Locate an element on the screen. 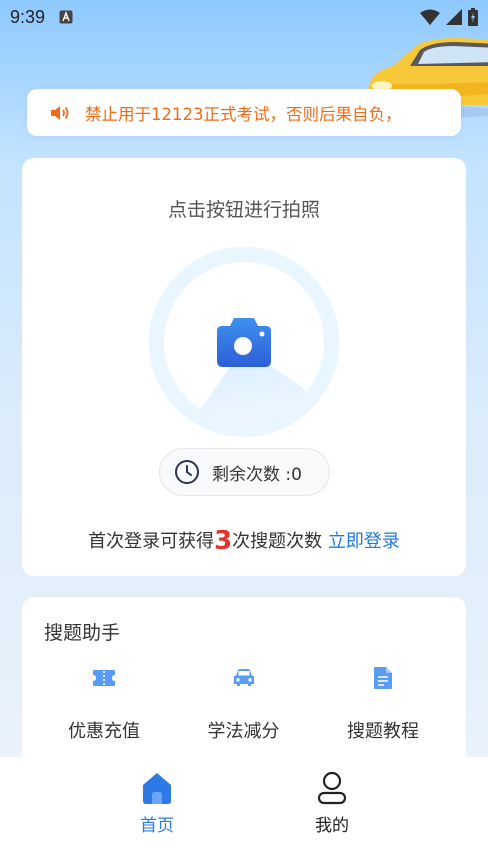 The width and height of the screenshot is (488, 867). notice-text: 禁止用于12123正式考试，否则后果自负， is located at coordinates (243, 114).